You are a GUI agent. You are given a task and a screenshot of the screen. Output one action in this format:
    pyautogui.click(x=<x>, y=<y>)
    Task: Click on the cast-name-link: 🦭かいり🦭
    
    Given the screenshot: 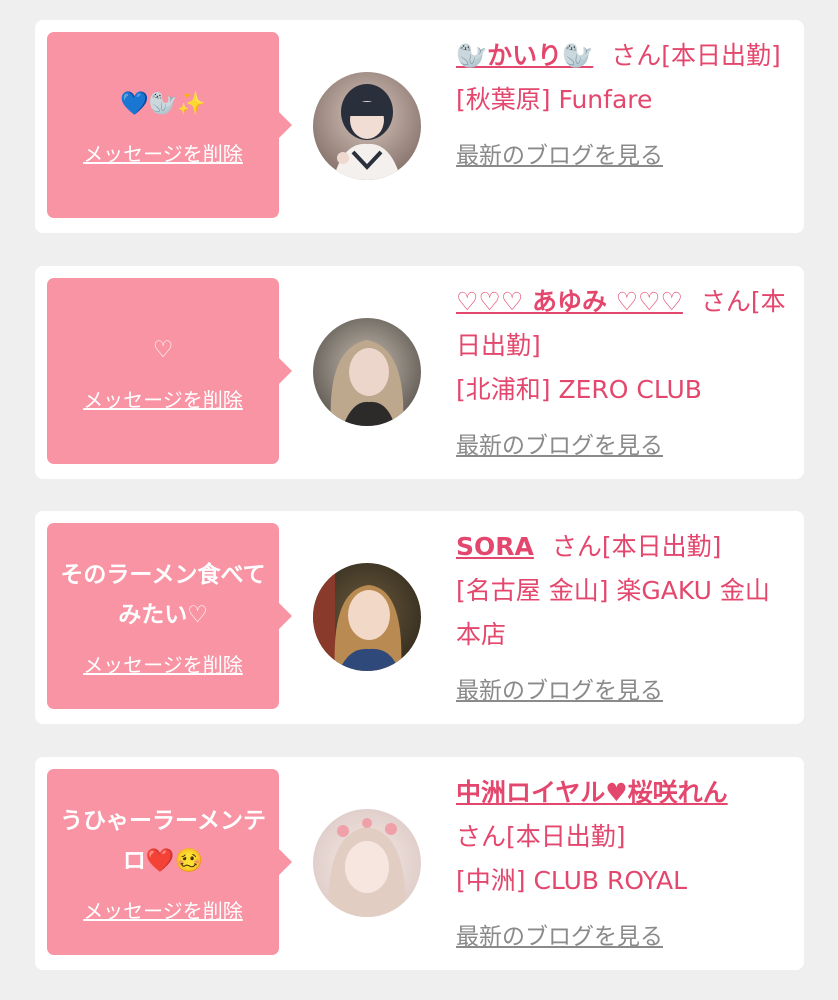 What is the action you would take?
    pyautogui.click(x=524, y=55)
    